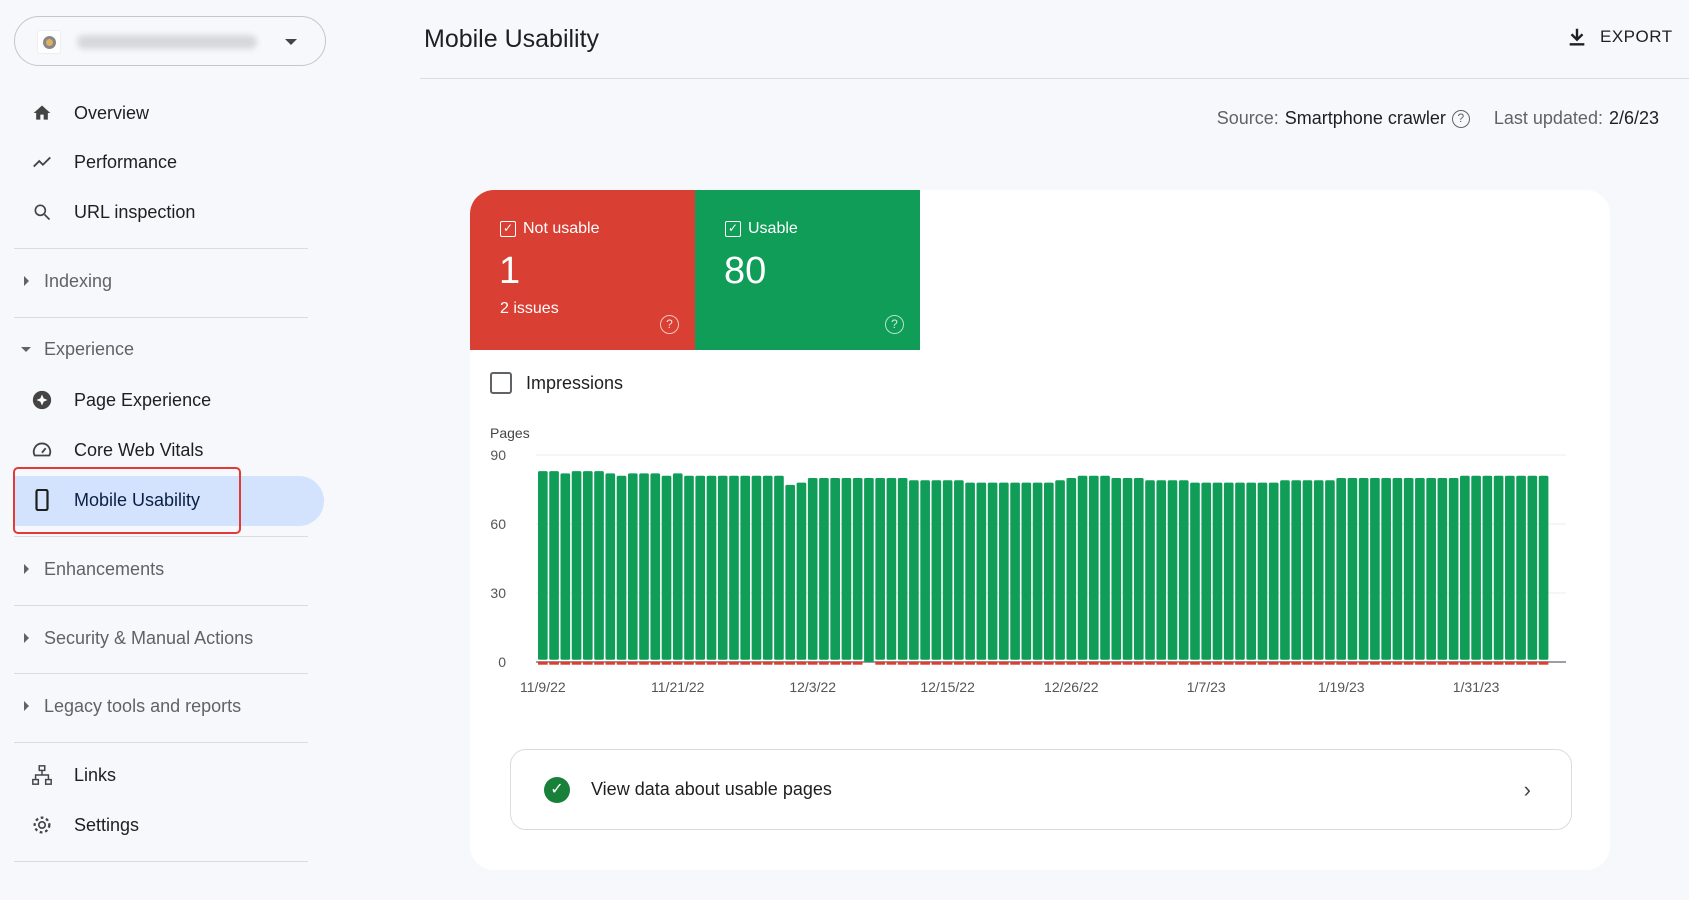 This screenshot has width=1689, height=900. I want to click on sidebar-item-performance: Performance, so click(165, 162).